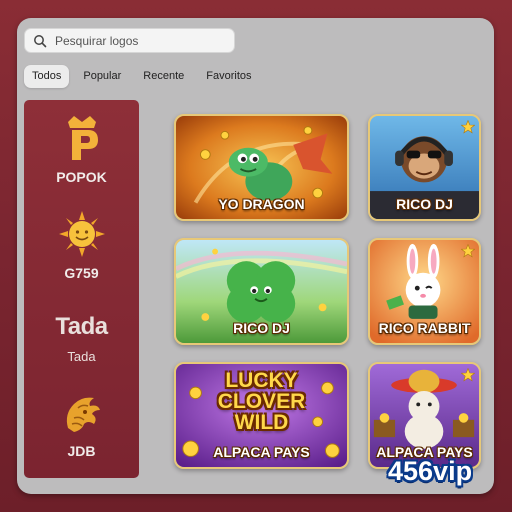 Image resolution: width=512 pixels, height=512 pixels. I want to click on logo-line: LUCKY, so click(261, 380).